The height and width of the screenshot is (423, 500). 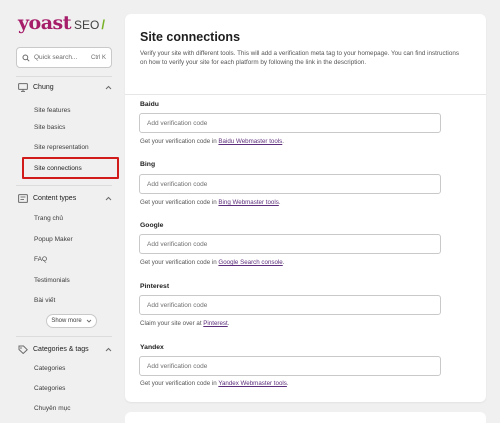 What do you see at coordinates (45, 23) in the screenshot?
I see `logo-wordmark: yoast` at bounding box center [45, 23].